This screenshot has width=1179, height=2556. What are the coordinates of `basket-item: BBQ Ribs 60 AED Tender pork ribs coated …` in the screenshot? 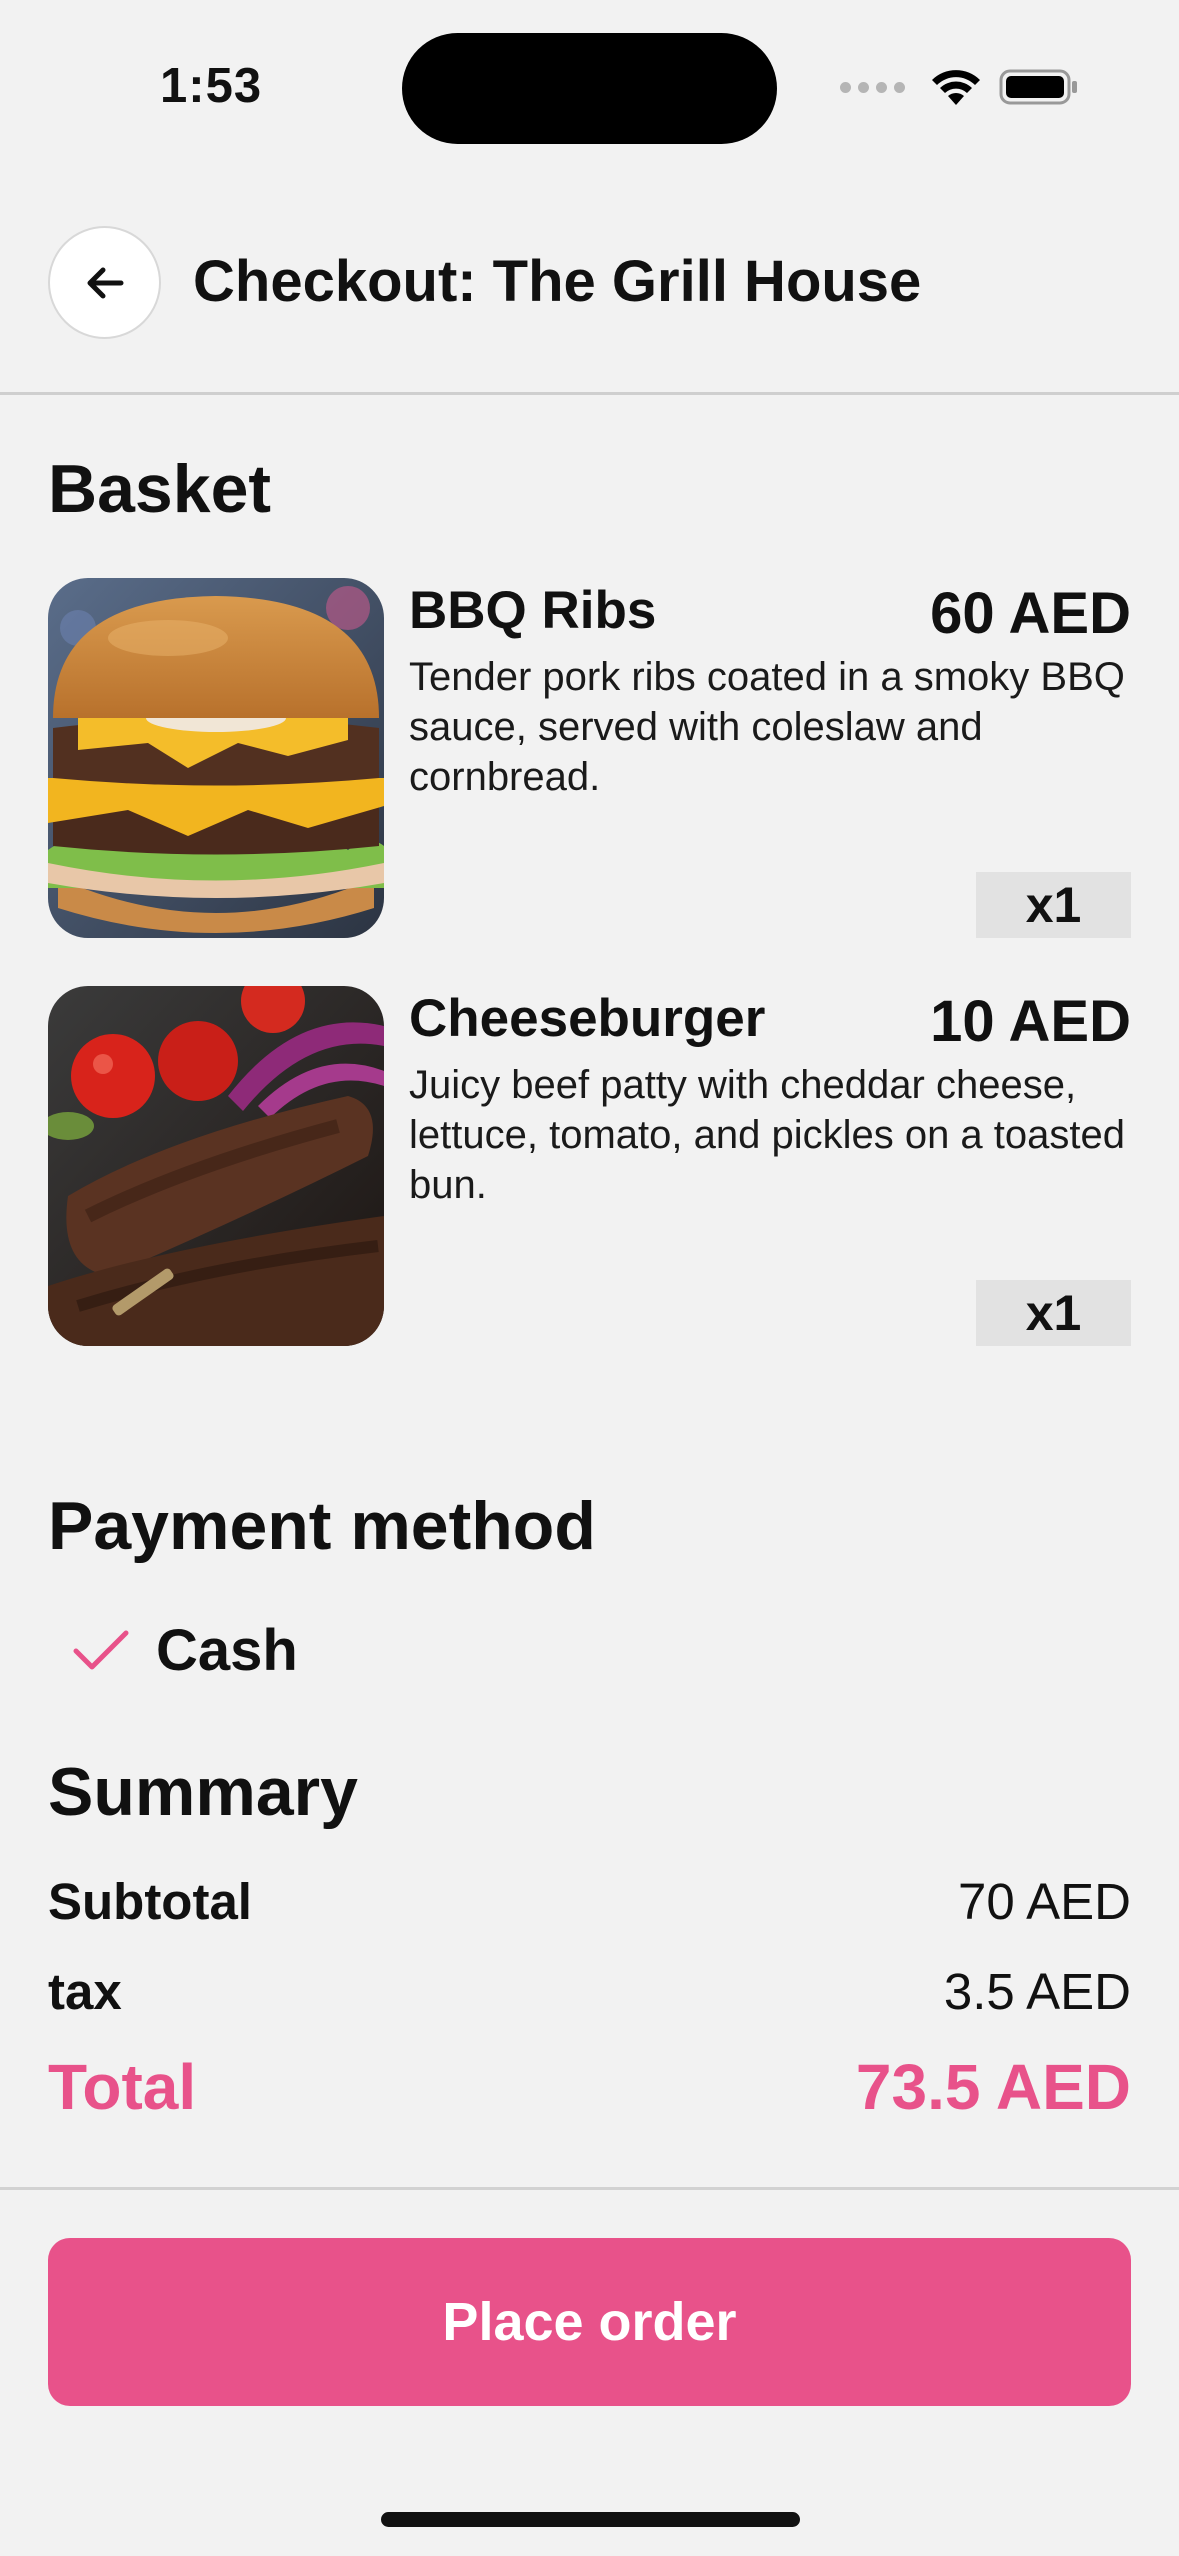 It's located at (589, 758).